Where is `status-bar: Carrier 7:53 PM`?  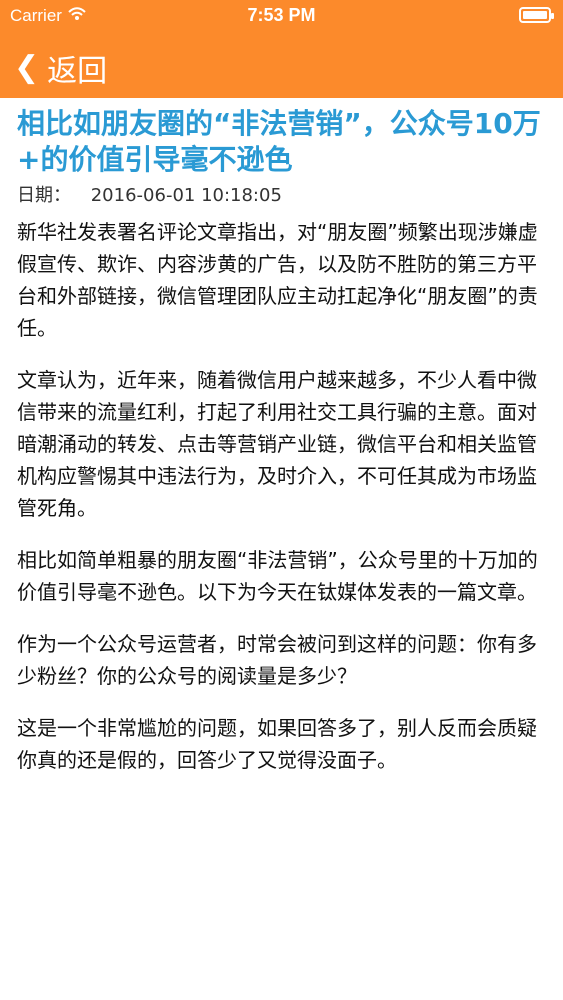 status-bar: Carrier 7:53 PM is located at coordinates (281, 16).